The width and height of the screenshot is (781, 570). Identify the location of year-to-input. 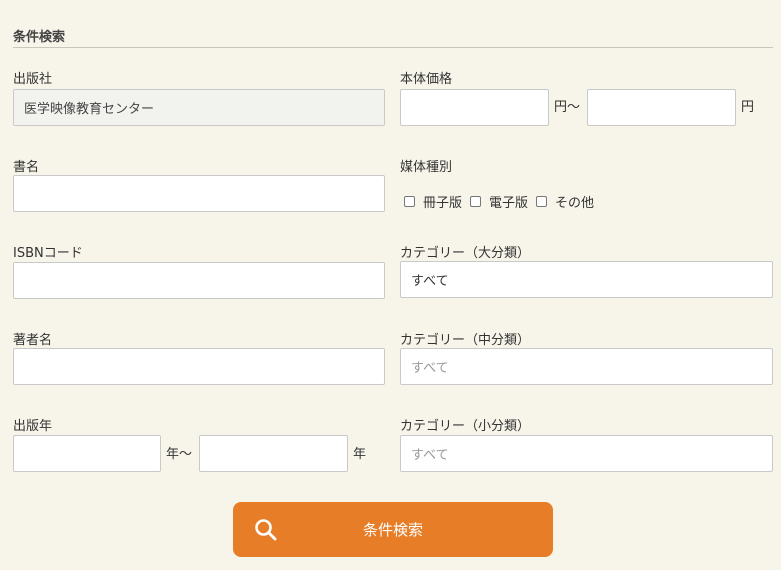
(273, 453).